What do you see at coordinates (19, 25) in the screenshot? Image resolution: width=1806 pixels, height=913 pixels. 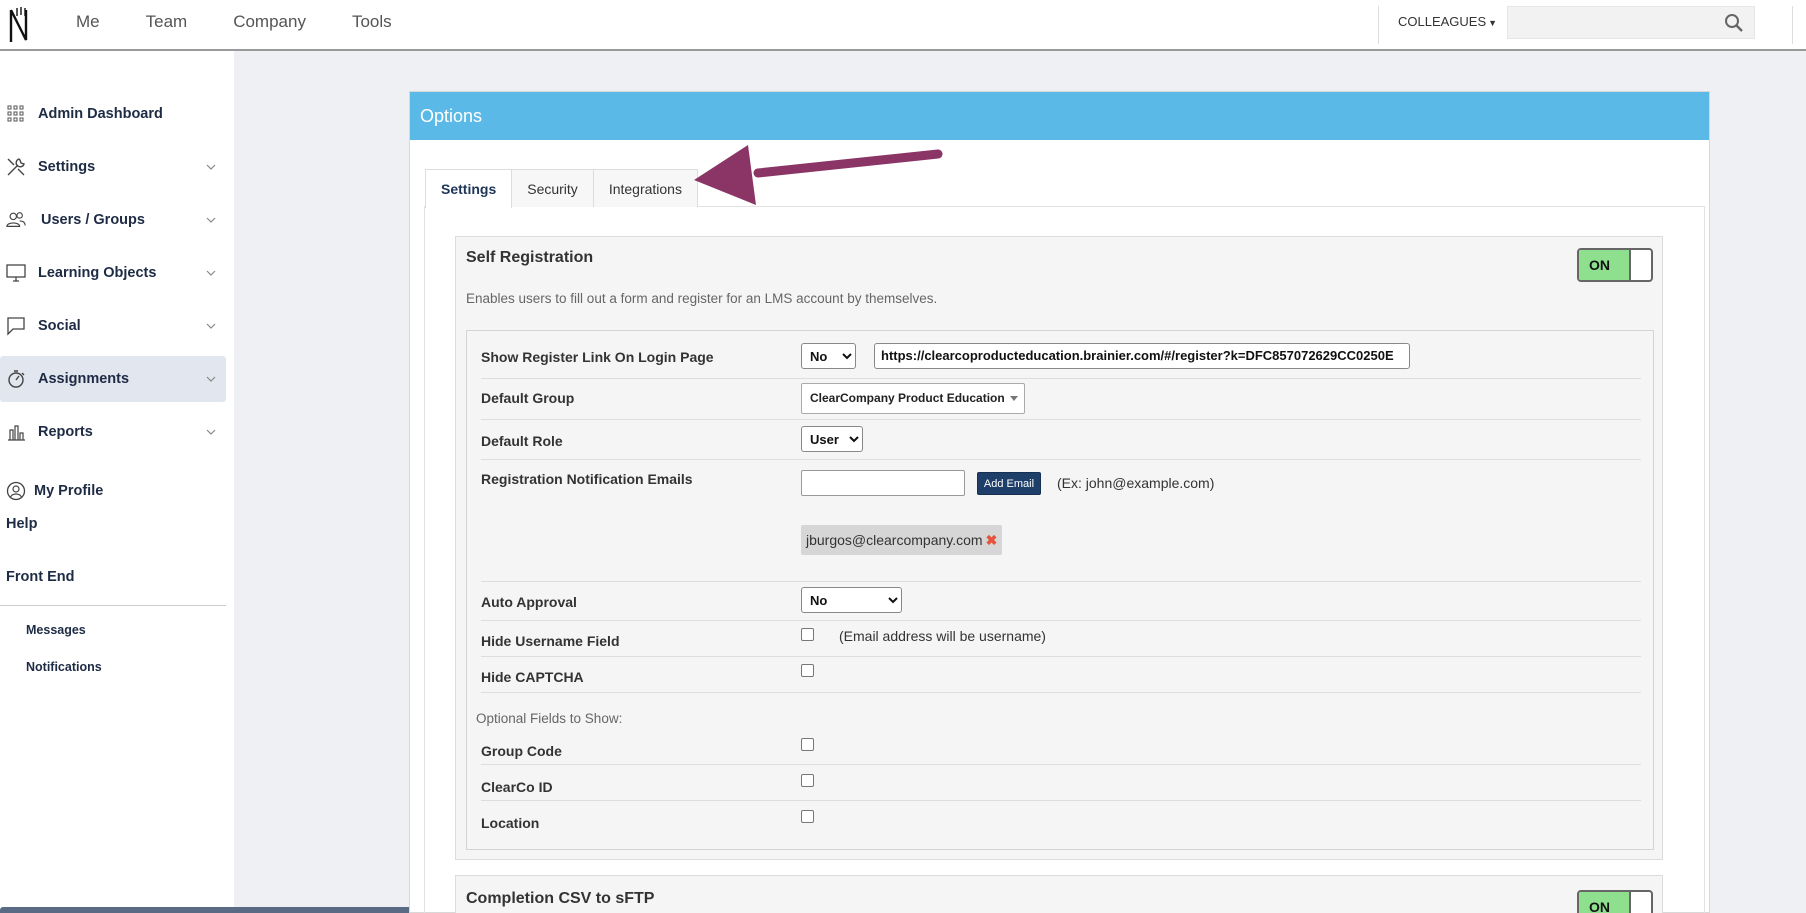 I see `brand-logo-icon` at bounding box center [19, 25].